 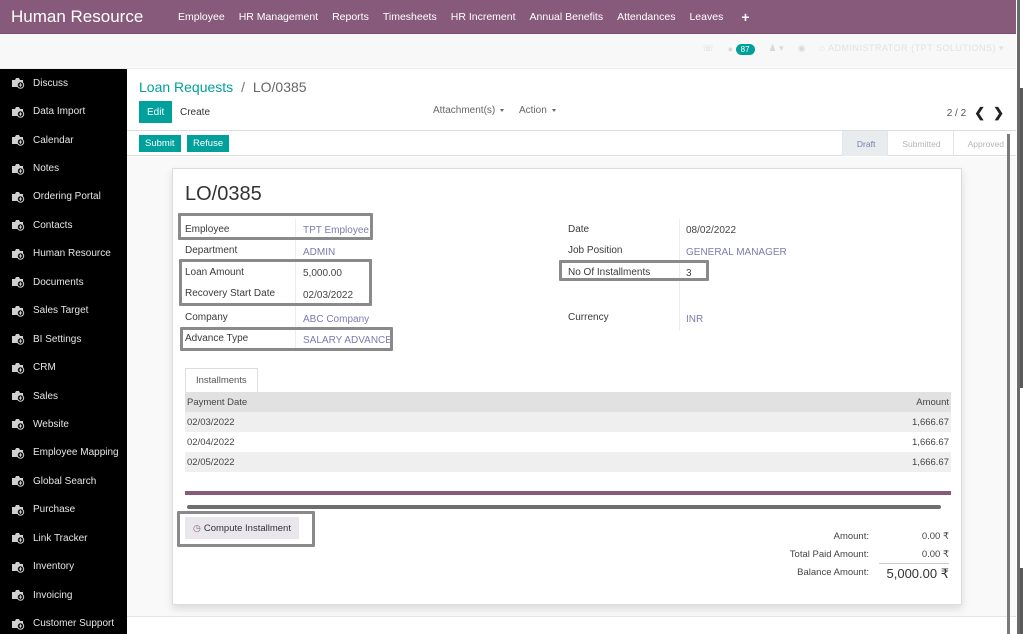 What do you see at coordinates (58, 282) in the screenshot?
I see `sidebar-item-label: Documents` at bounding box center [58, 282].